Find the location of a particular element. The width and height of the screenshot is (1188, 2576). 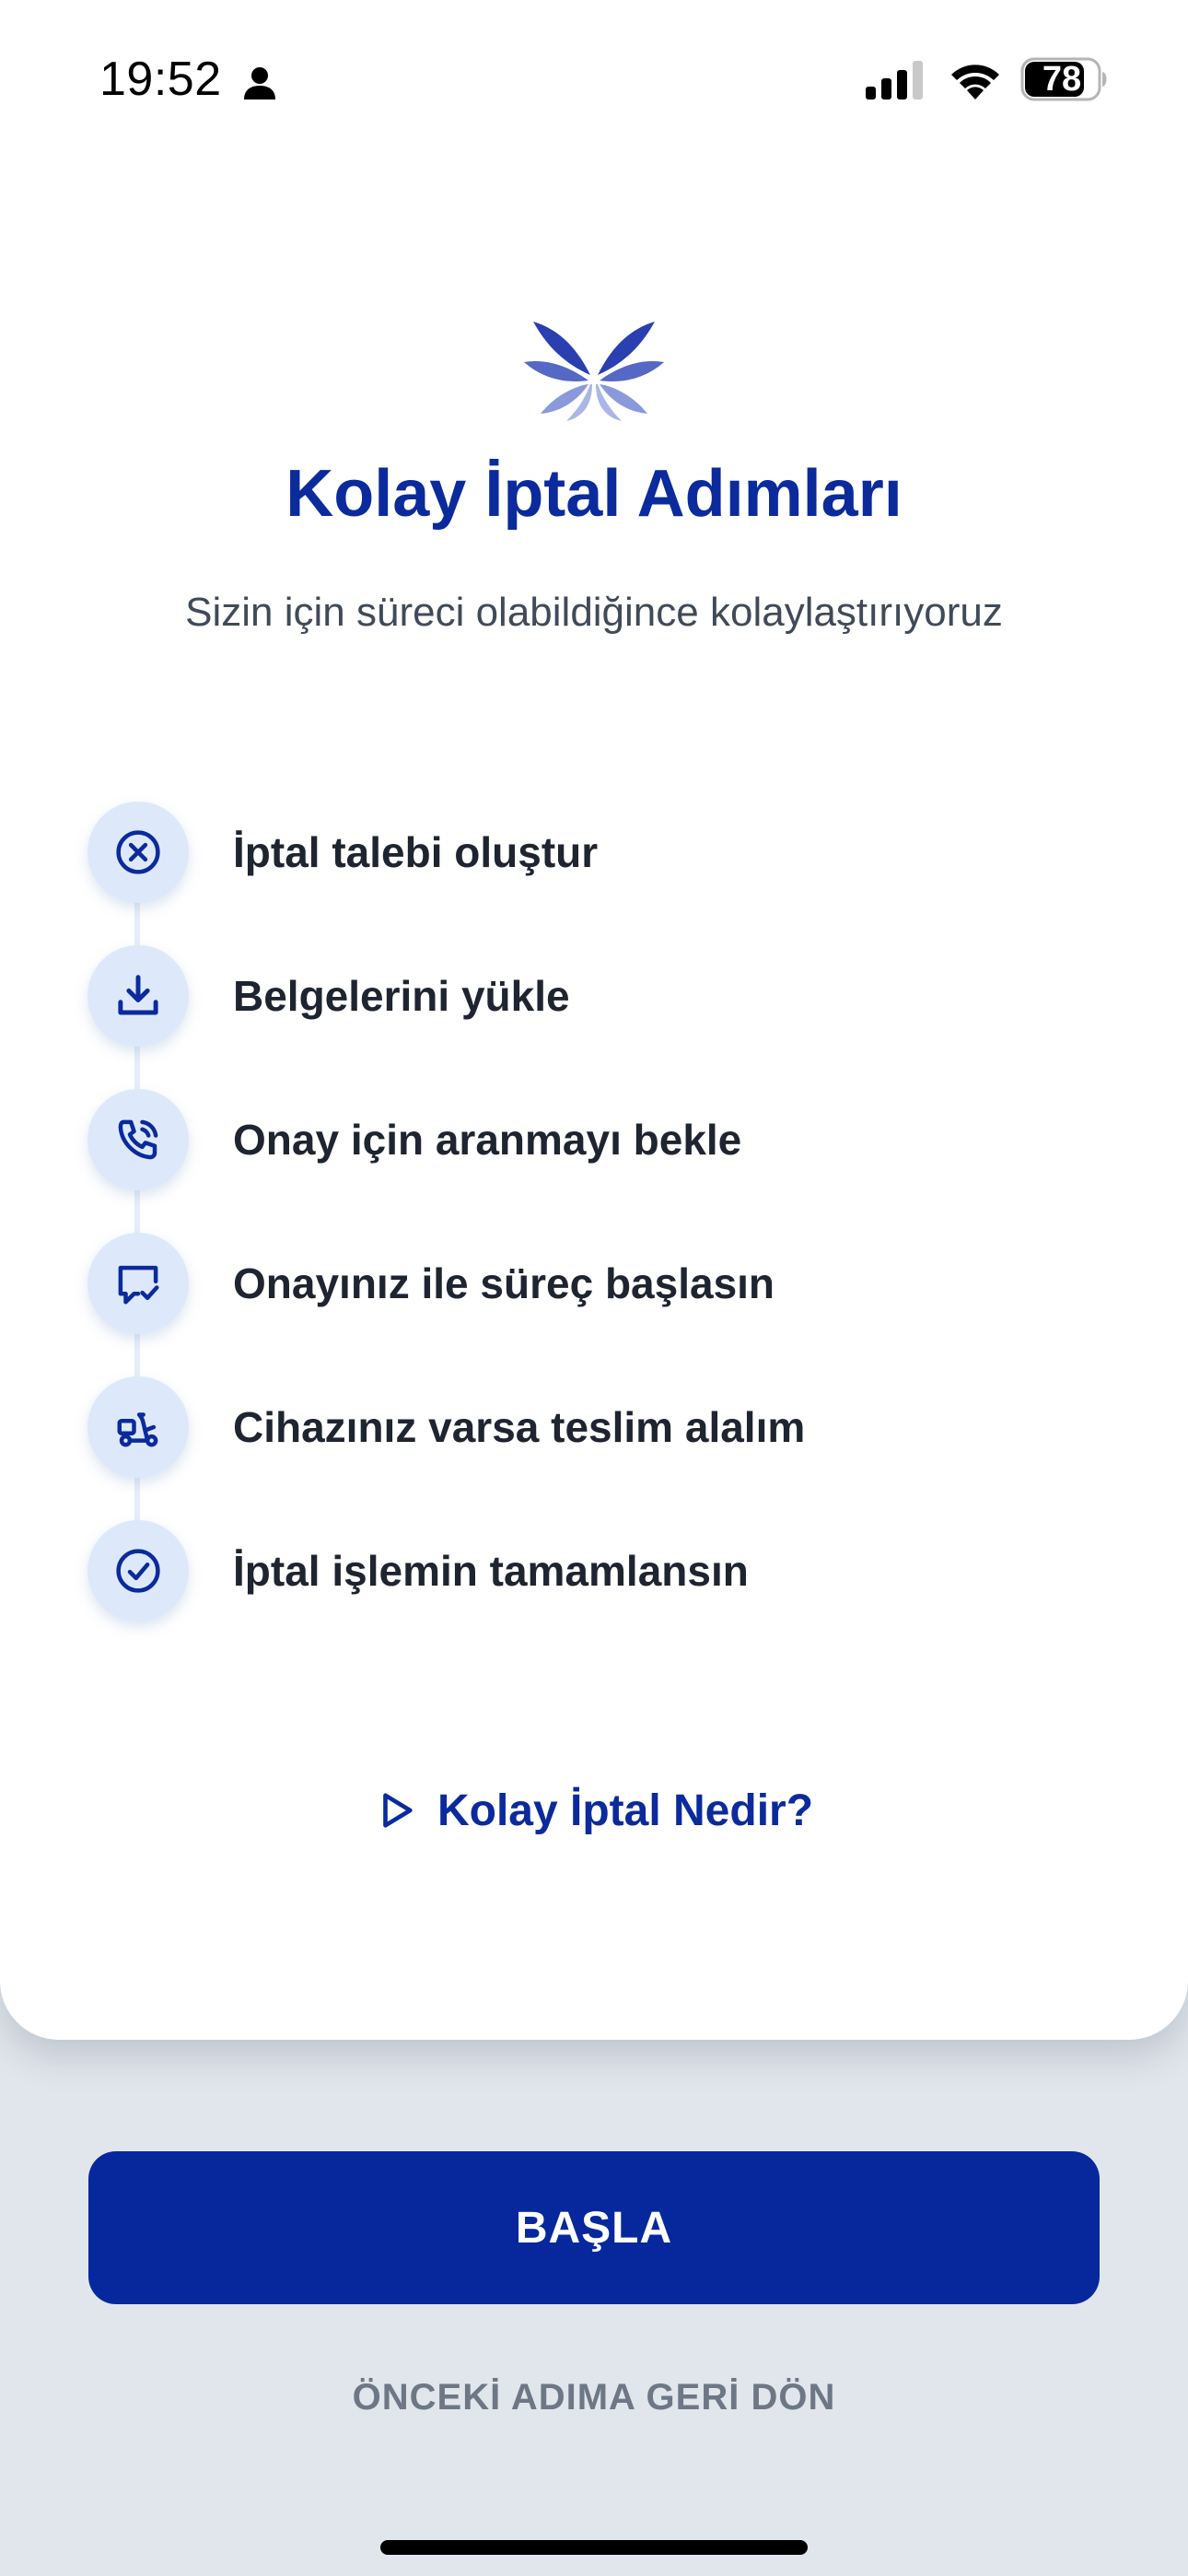

step-label: Onay için aranmayı bekle is located at coordinates (487, 1140).